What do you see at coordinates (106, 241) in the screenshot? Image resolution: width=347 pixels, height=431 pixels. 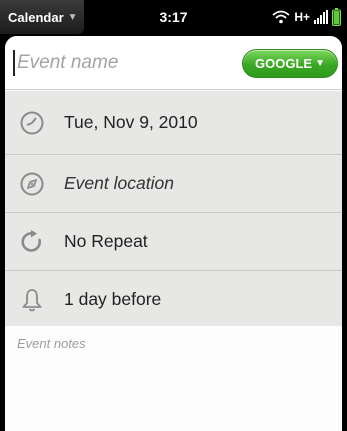 I see `repeat-label: No Repeat` at bounding box center [106, 241].